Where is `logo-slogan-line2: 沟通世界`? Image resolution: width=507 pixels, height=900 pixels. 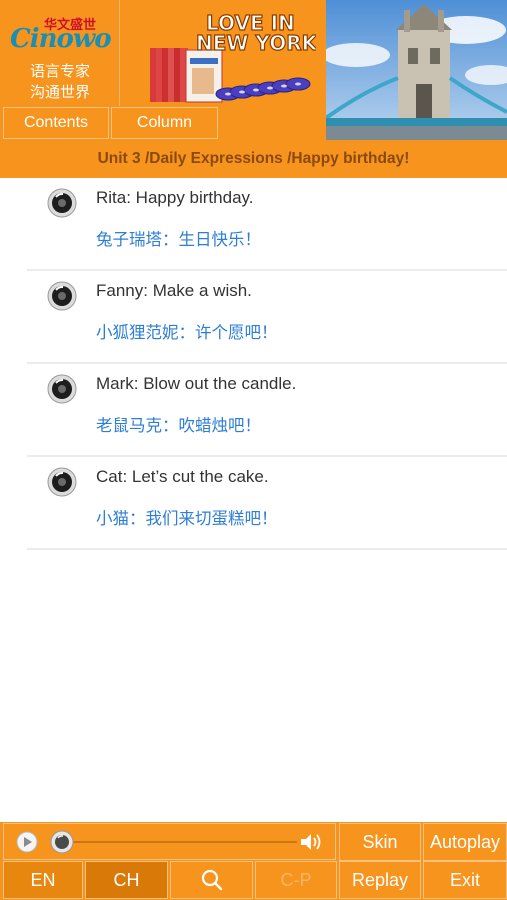 logo-slogan-line2: 沟通世界 is located at coordinates (59, 92).